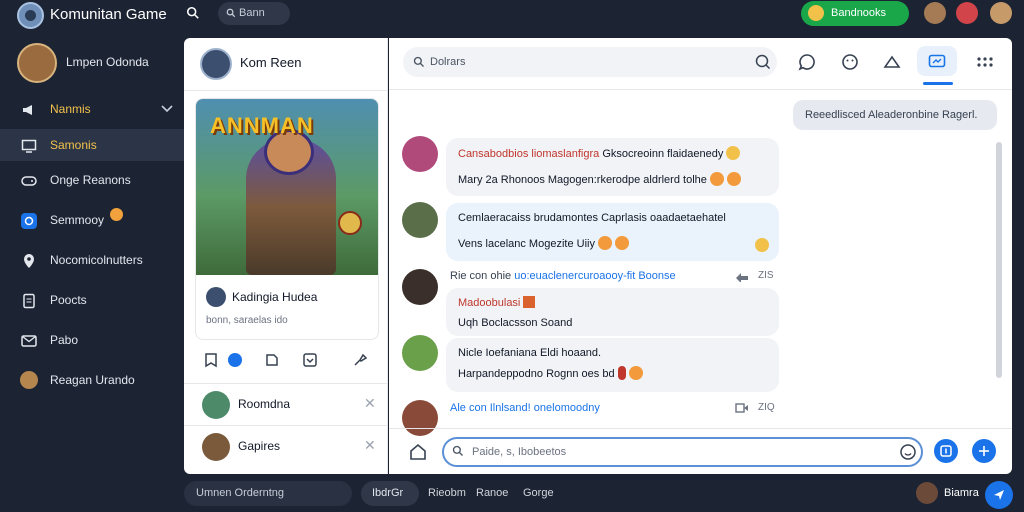  I want to click on megaphone-icon, so click(27, 110).